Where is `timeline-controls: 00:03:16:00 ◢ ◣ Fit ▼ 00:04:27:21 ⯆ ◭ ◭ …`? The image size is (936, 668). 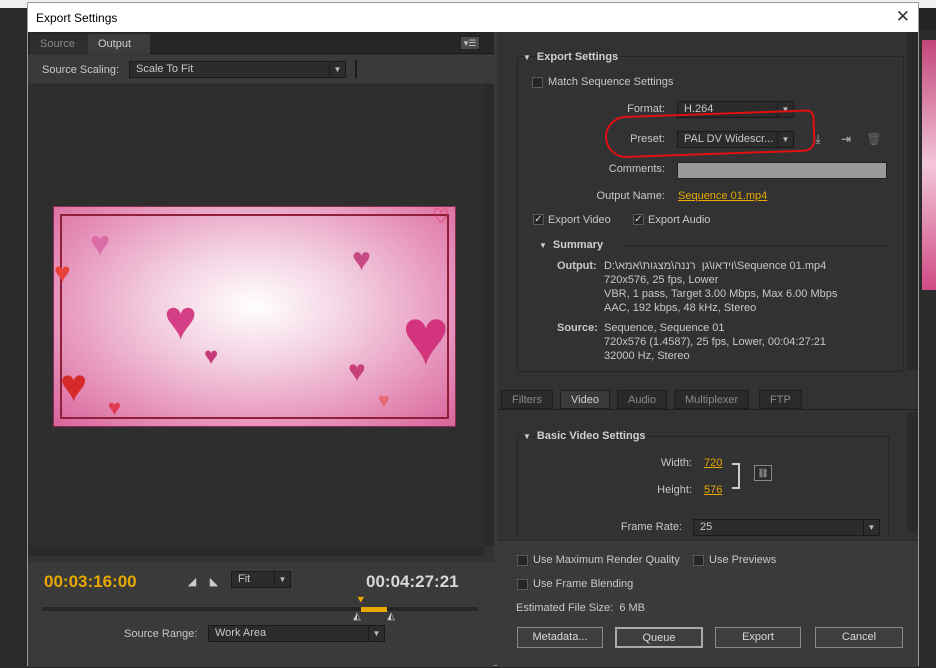 timeline-controls: 00:03:16:00 ◢ ◣ Fit ▼ 00:04:27:21 ⯆ ◭ ◭ … is located at coordinates (261, 614).